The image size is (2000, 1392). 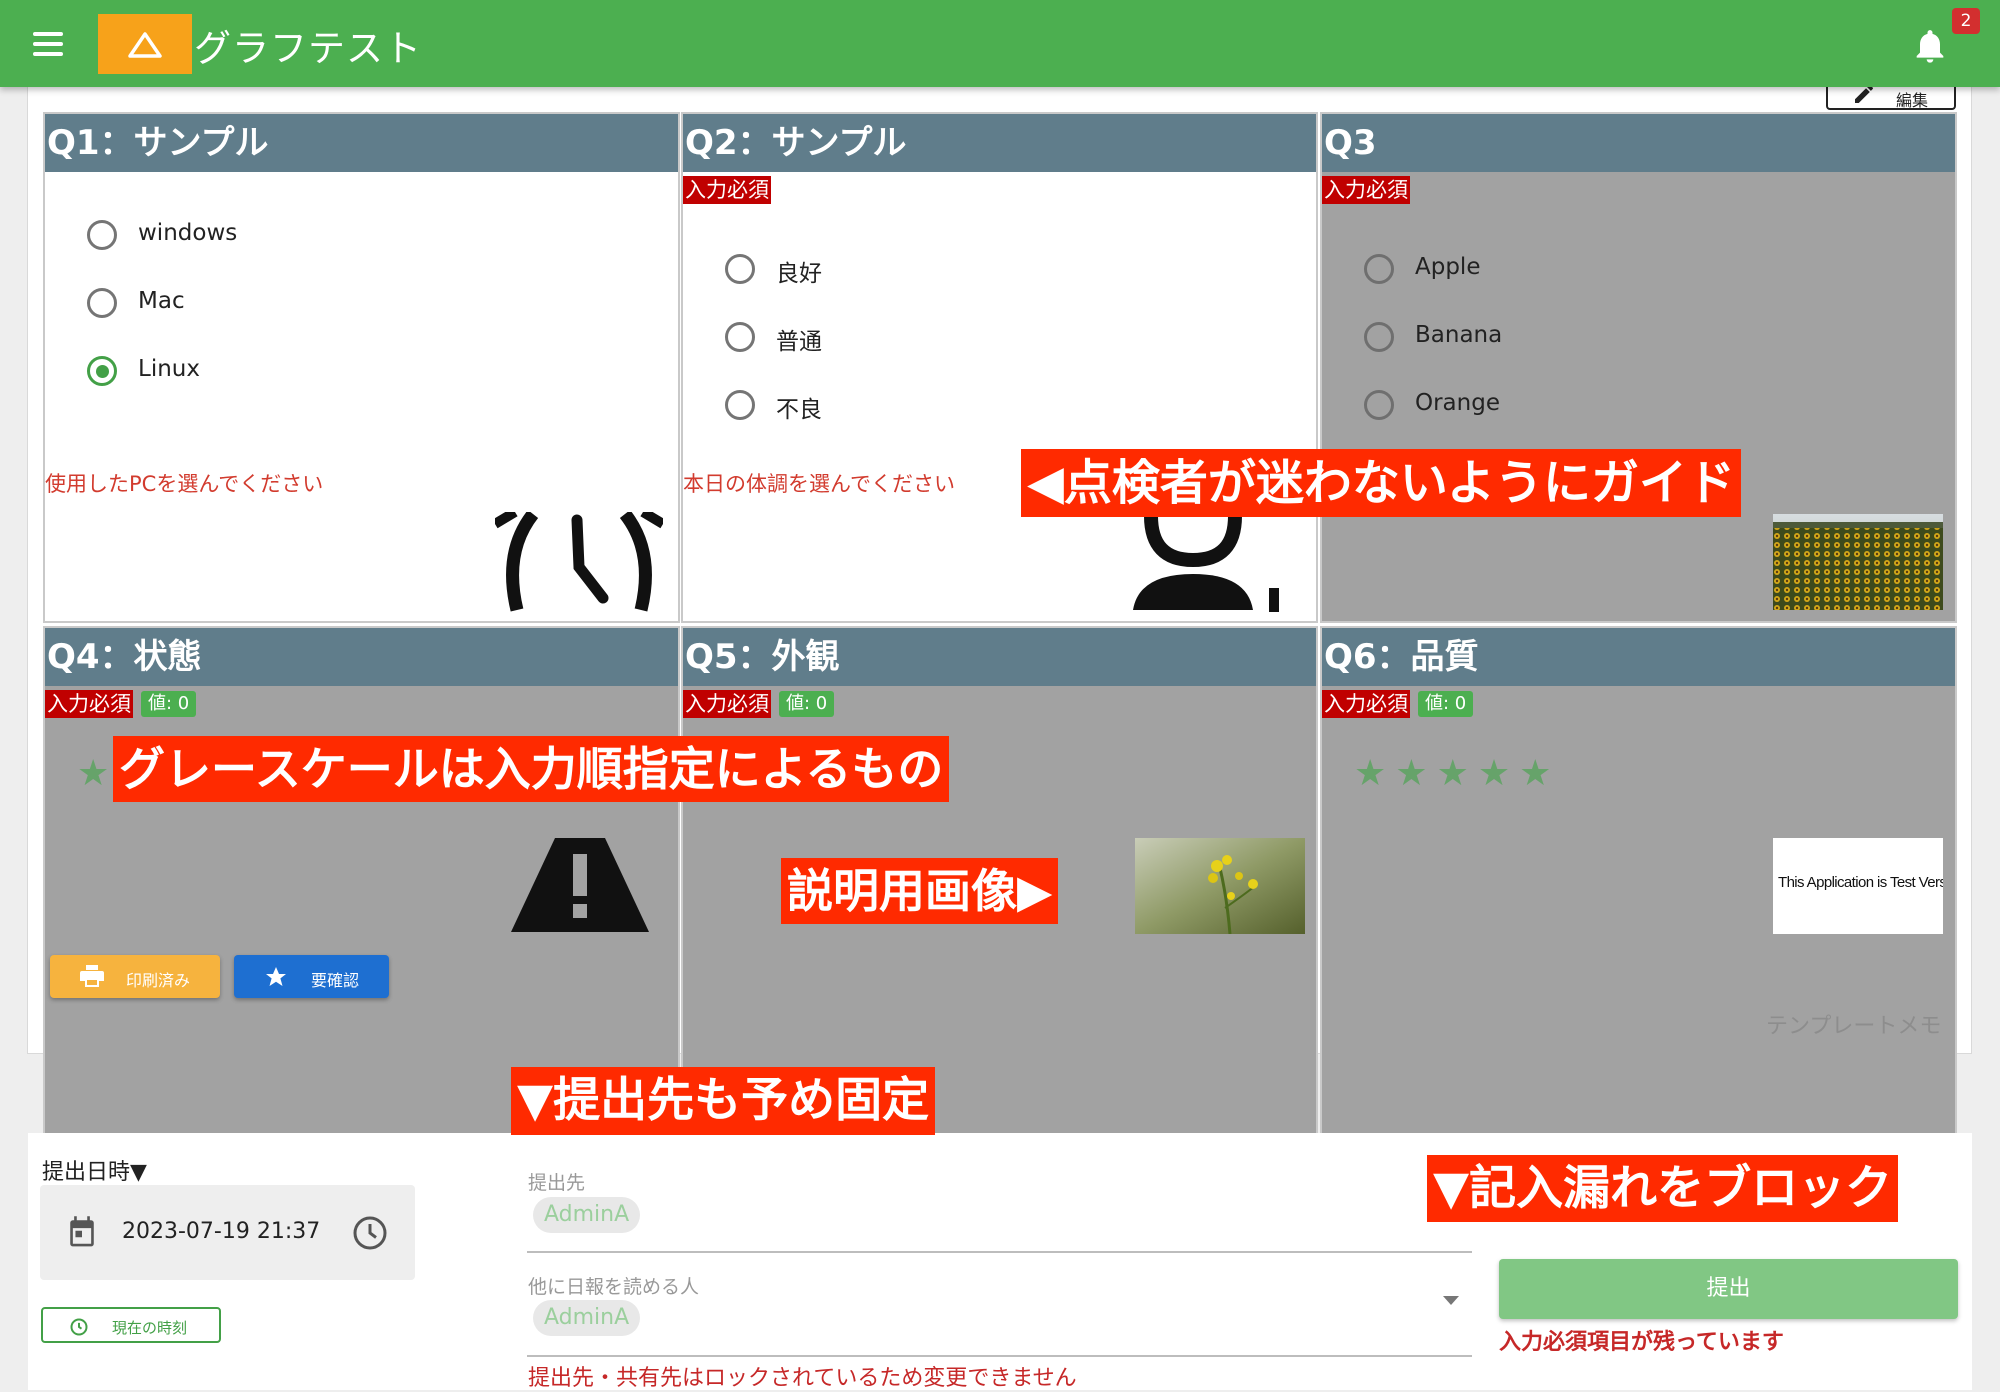 What do you see at coordinates (82, 1231) in the screenshot?
I see `calendar-icon` at bounding box center [82, 1231].